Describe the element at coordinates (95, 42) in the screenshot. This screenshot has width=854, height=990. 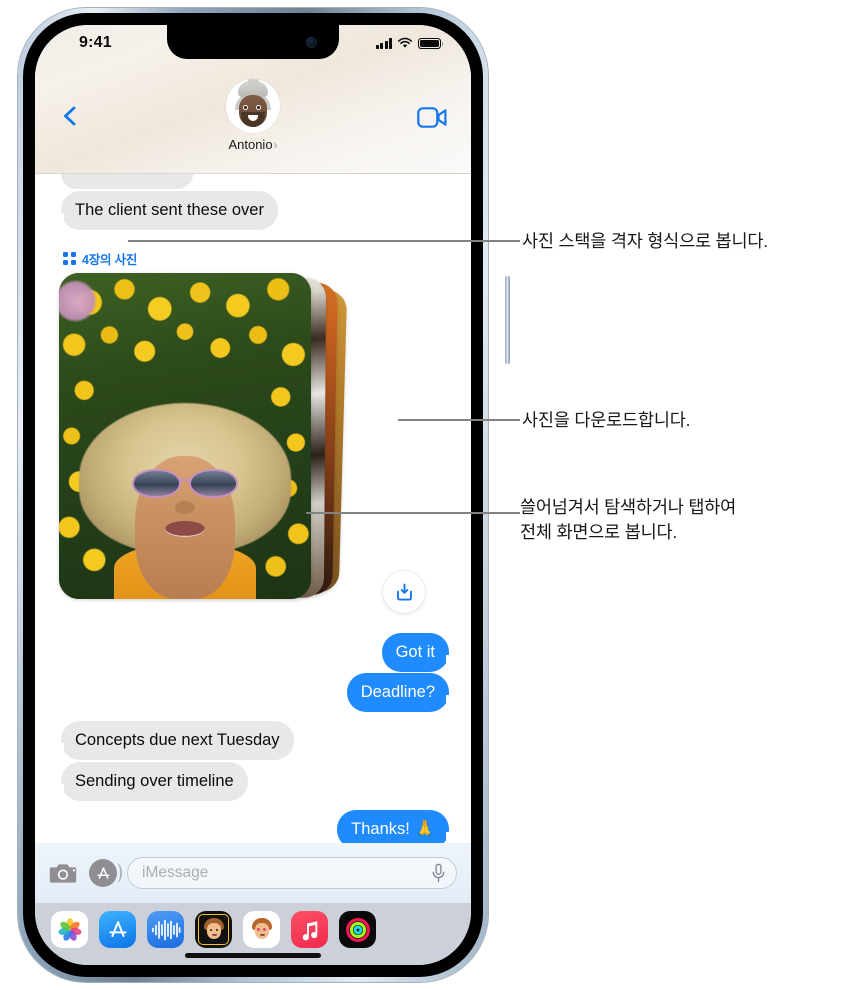
I see `status-time: 9:41` at that location.